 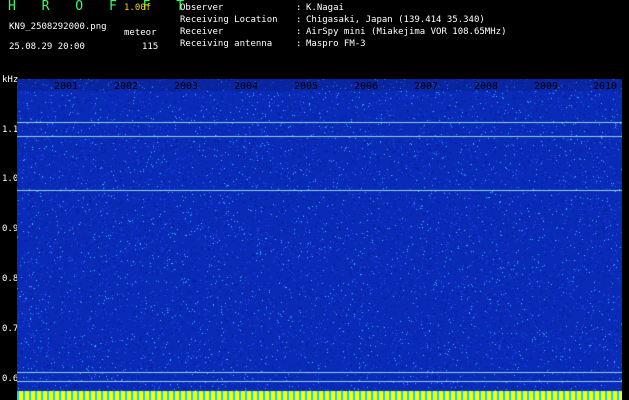 What do you see at coordinates (299, 20) in the screenshot?
I see `location-sep: :` at bounding box center [299, 20].